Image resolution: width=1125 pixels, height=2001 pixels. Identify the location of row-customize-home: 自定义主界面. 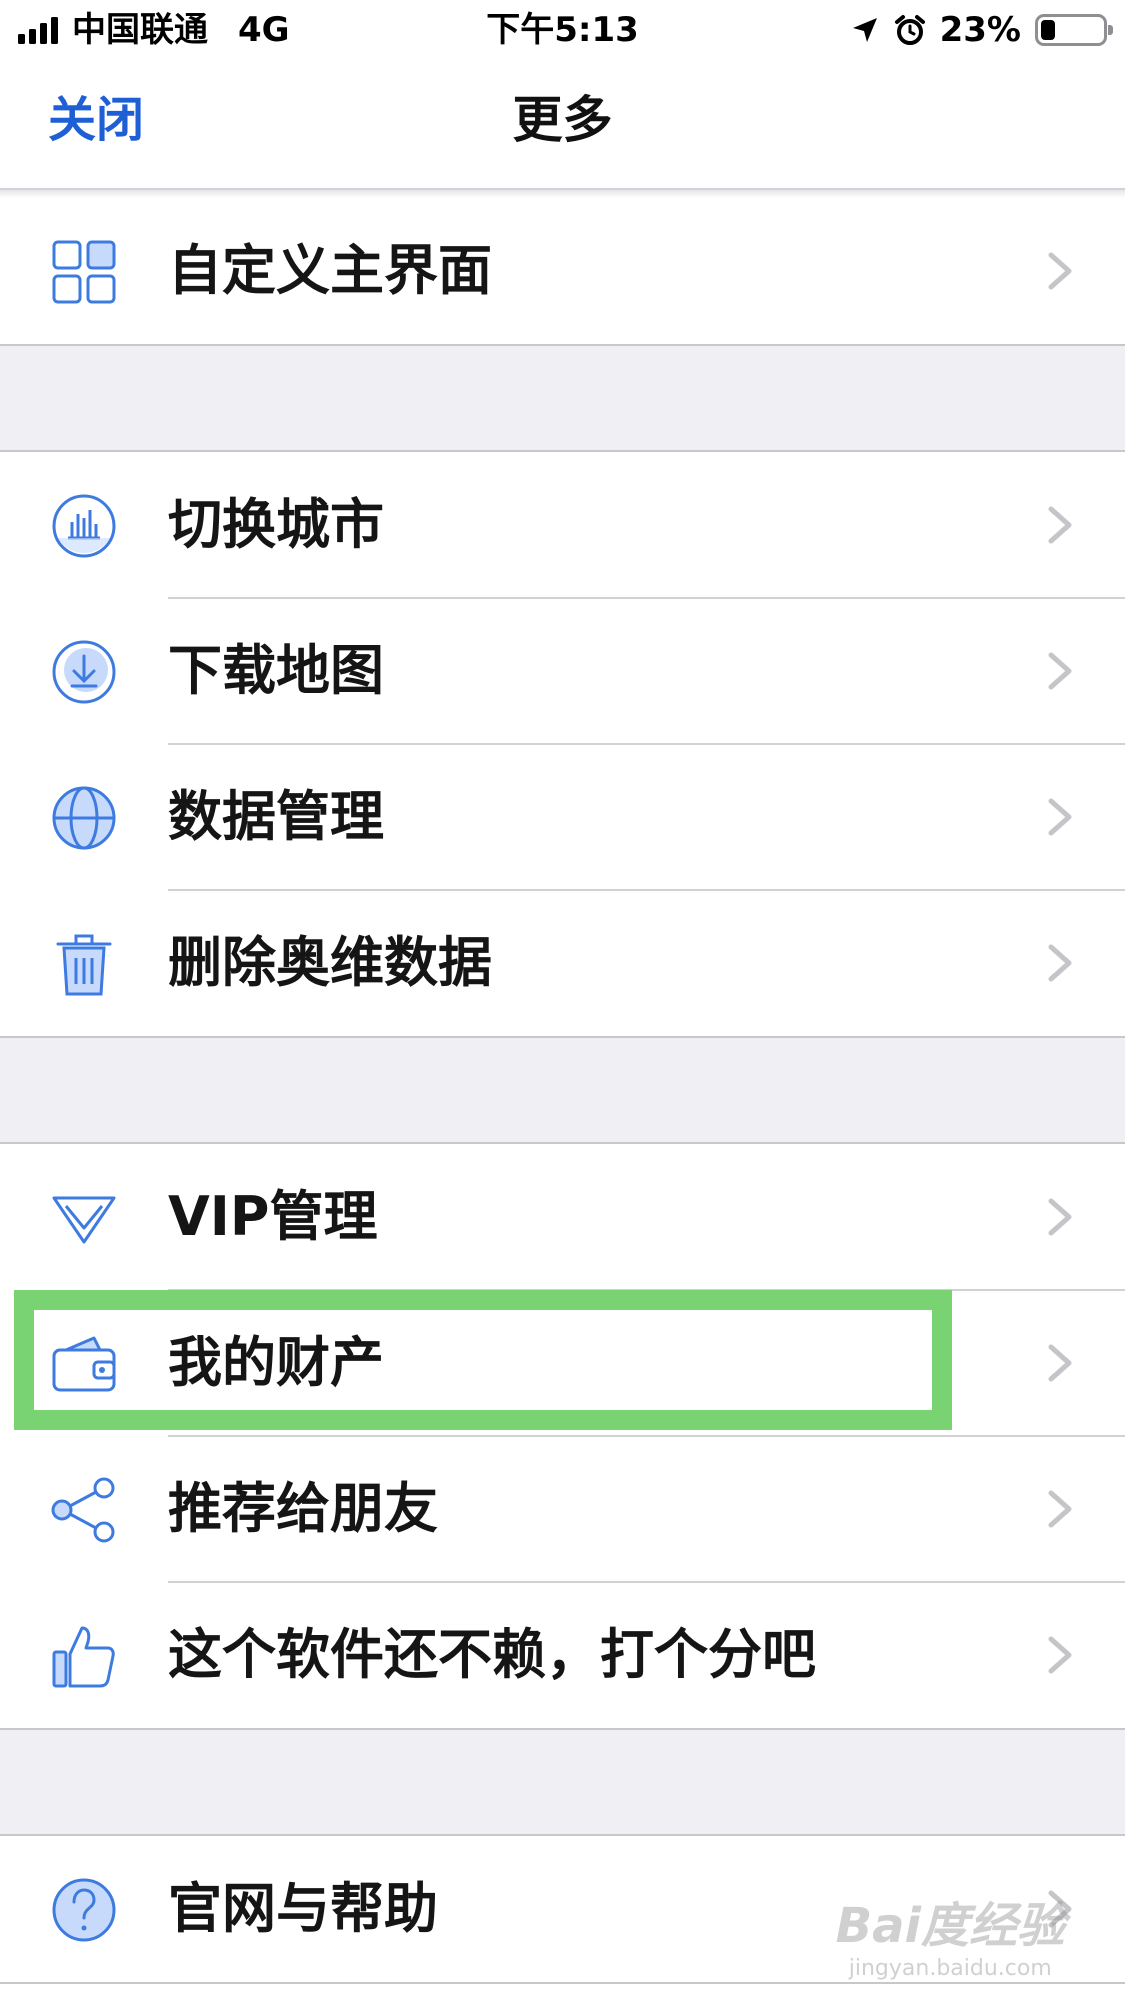
(562, 271).